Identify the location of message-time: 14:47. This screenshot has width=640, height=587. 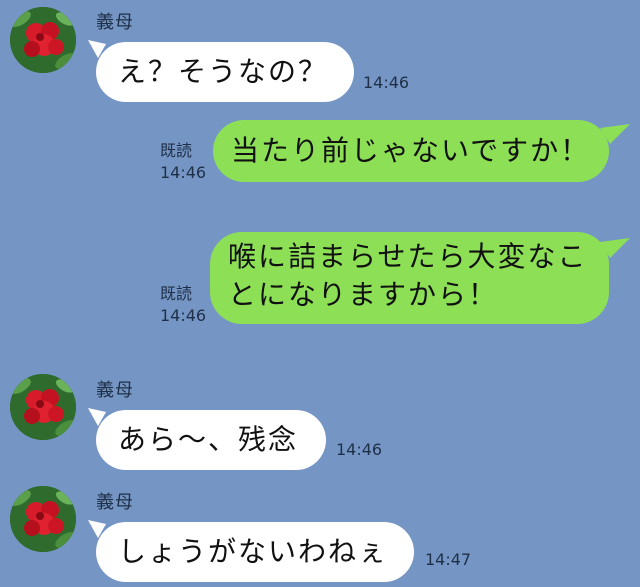
(448, 559).